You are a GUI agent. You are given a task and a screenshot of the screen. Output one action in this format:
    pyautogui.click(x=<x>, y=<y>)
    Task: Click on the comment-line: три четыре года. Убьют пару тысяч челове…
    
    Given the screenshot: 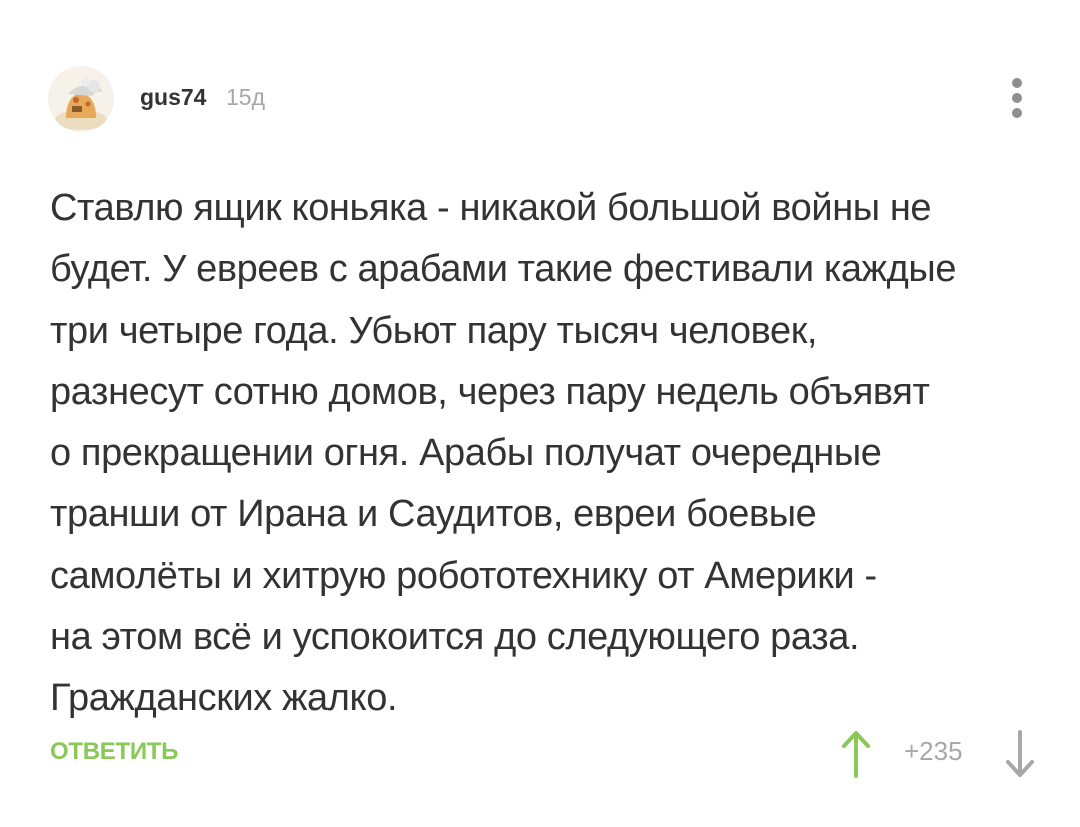 What is the action you would take?
    pyautogui.click(x=434, y=330)
    